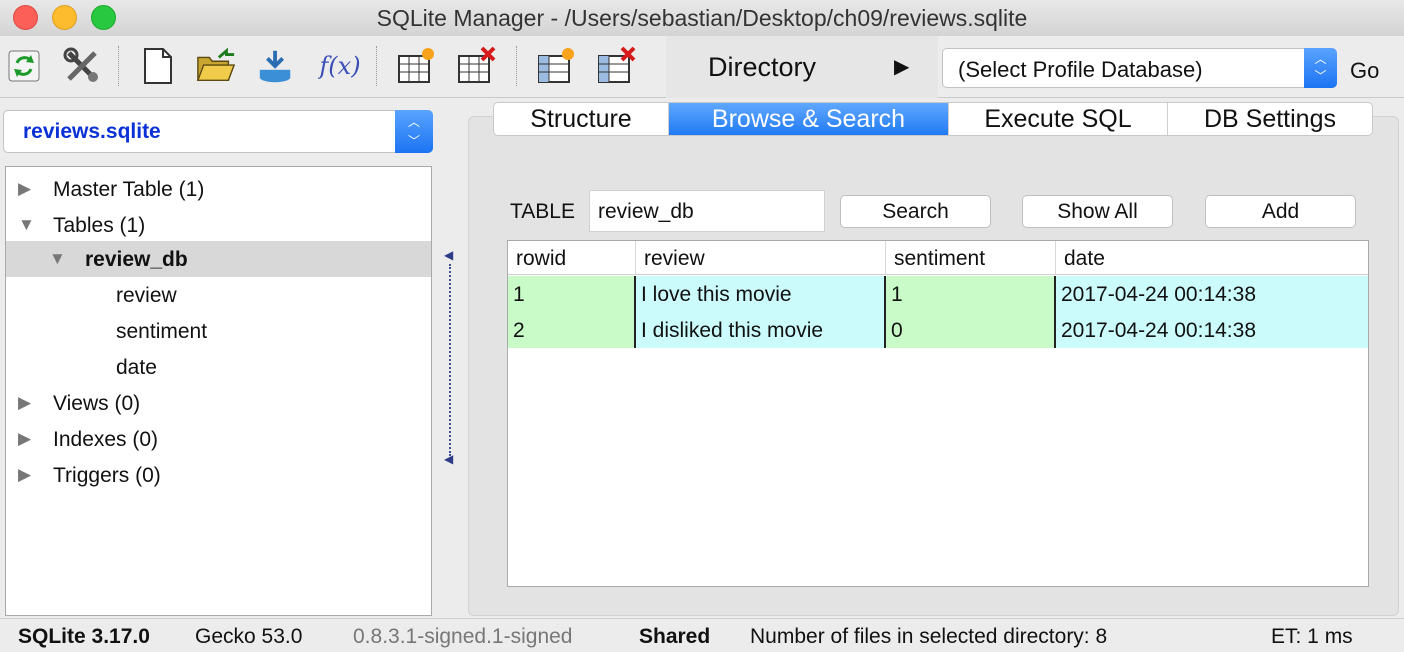 Image resolution: width=1404 pixels, height=652 pixels. I want to click on tree-item-label: date, so click(136, 367).